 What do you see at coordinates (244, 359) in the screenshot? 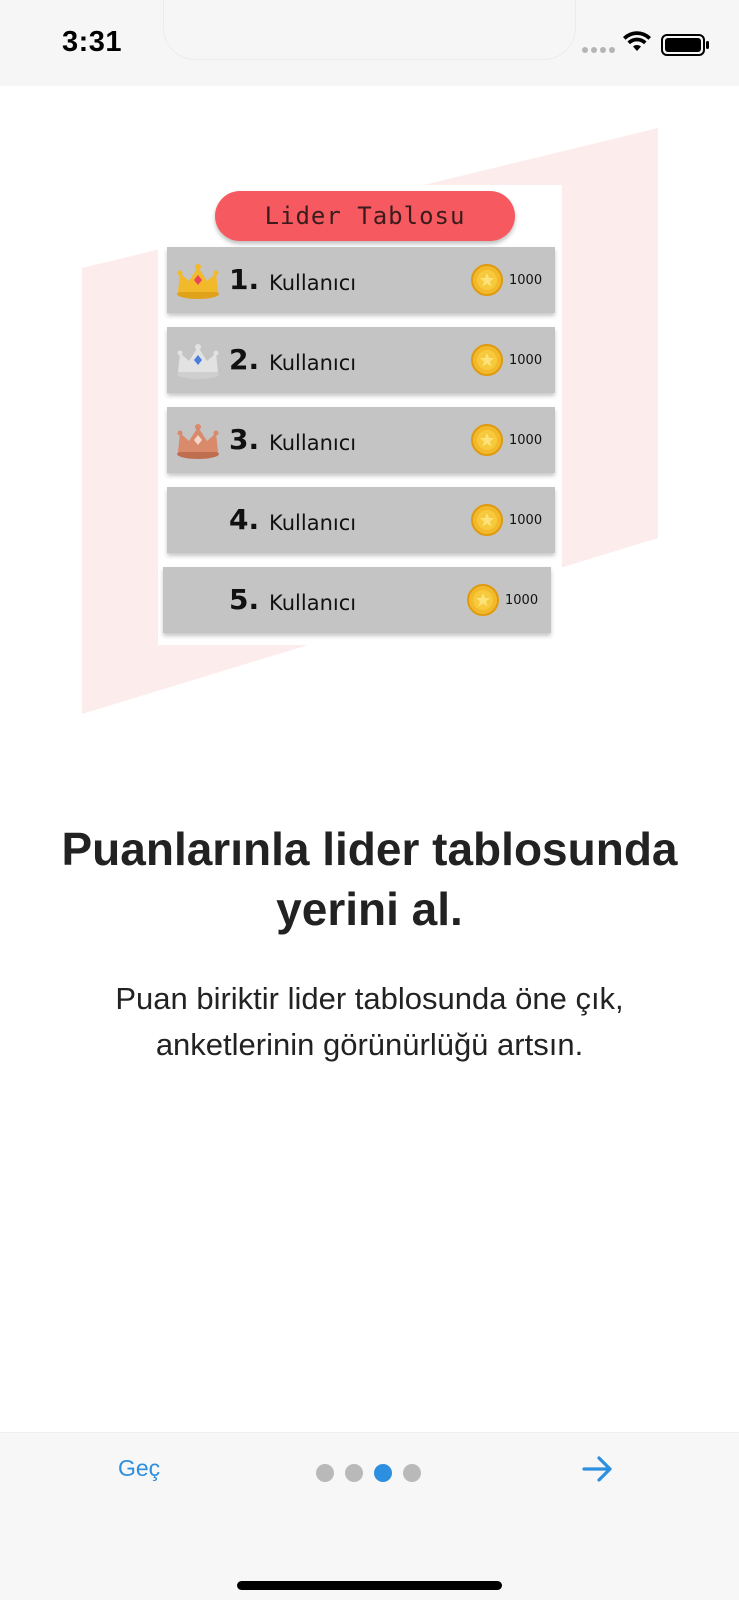
I see `rank-number: 2.` at bounding box center [244, 359].